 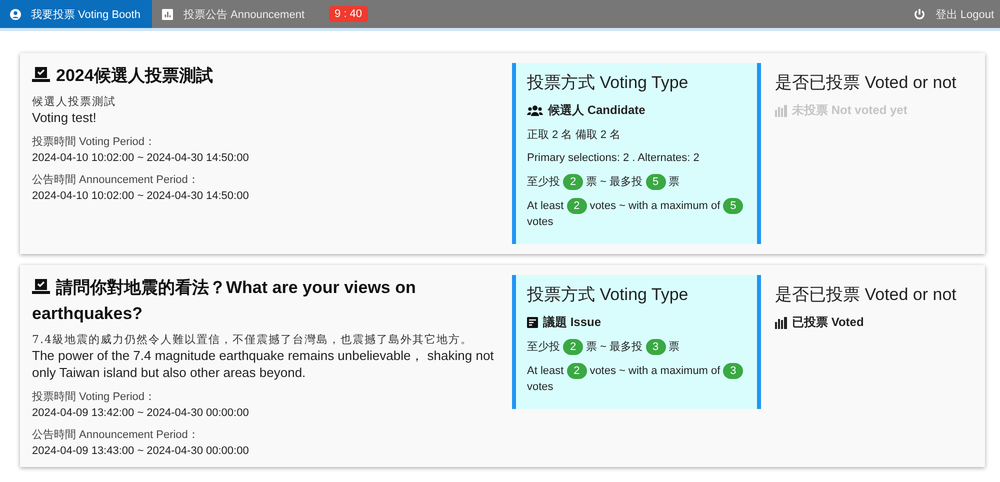 I want to click on logout-link: 登出 Logout, so click(x=964, y=14).